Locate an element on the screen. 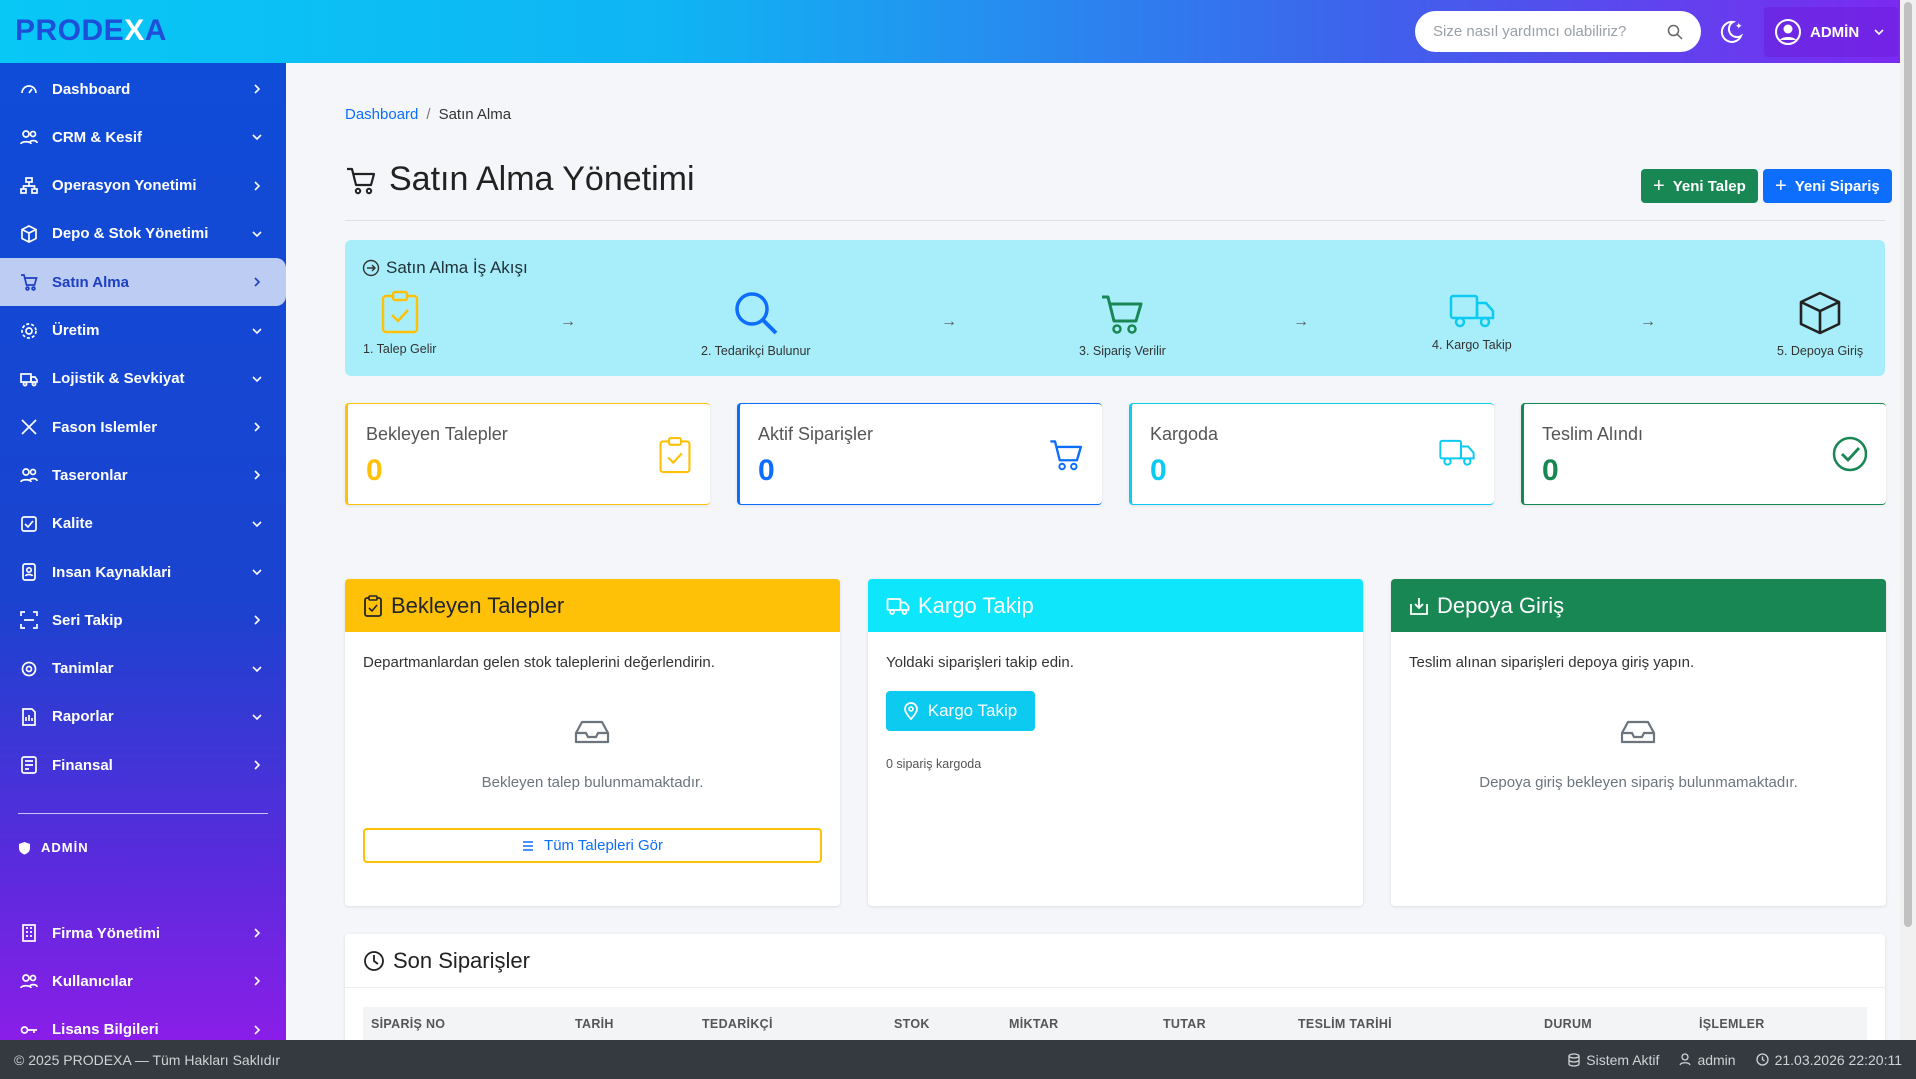 This screenshot has width=1916, height=1079. column-header: TUTAR is located at coordinates (1184, 1024).